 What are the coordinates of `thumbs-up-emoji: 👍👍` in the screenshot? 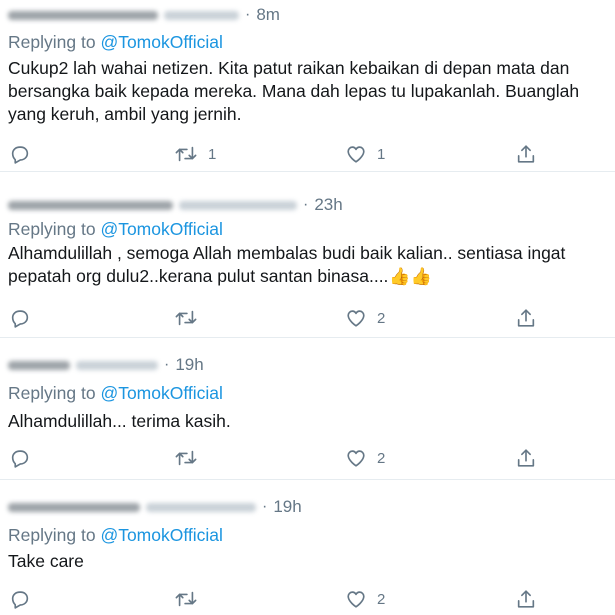 It's located at (410, 276).